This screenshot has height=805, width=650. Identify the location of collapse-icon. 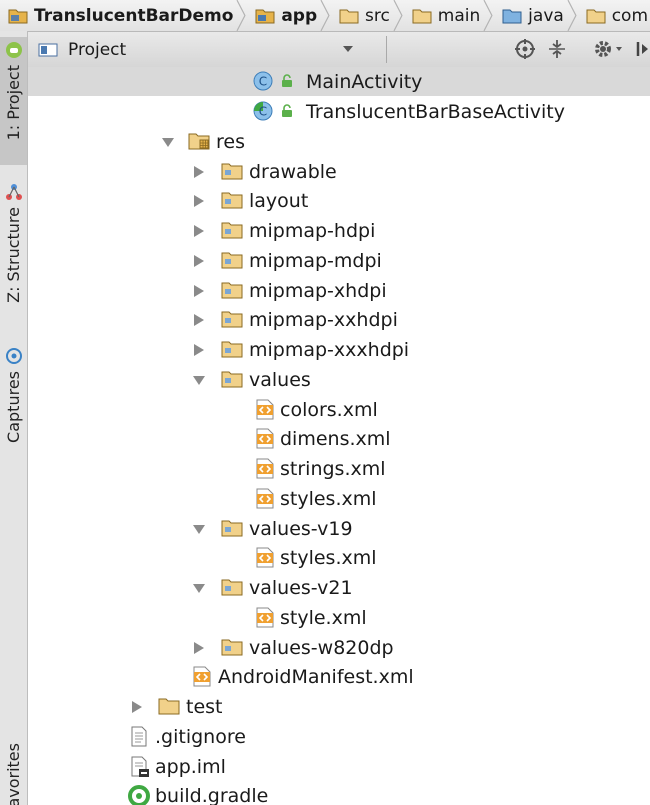
(557, 49).